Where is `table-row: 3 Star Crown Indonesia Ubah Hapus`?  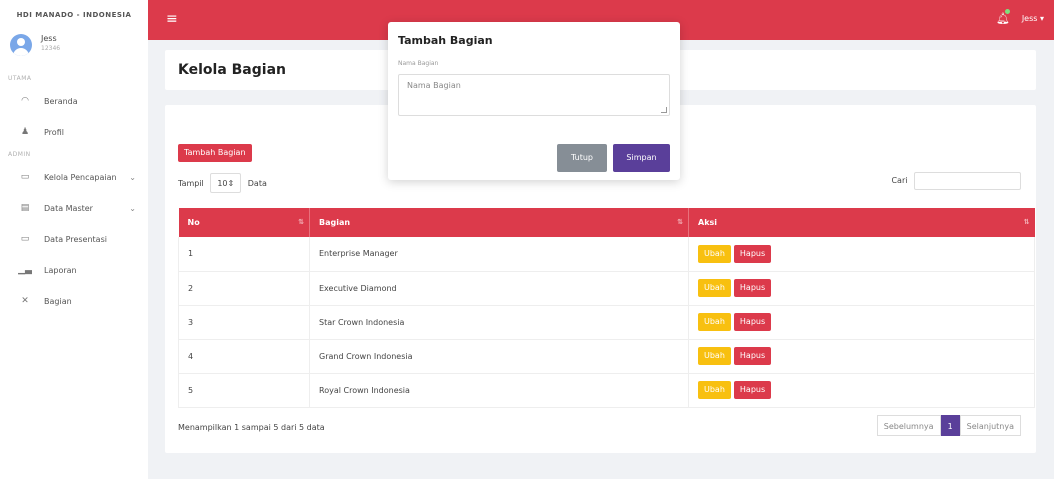 table-row: 3 Star Crown Indonesia Ubah Hapus is located at coordinates (606, 322).